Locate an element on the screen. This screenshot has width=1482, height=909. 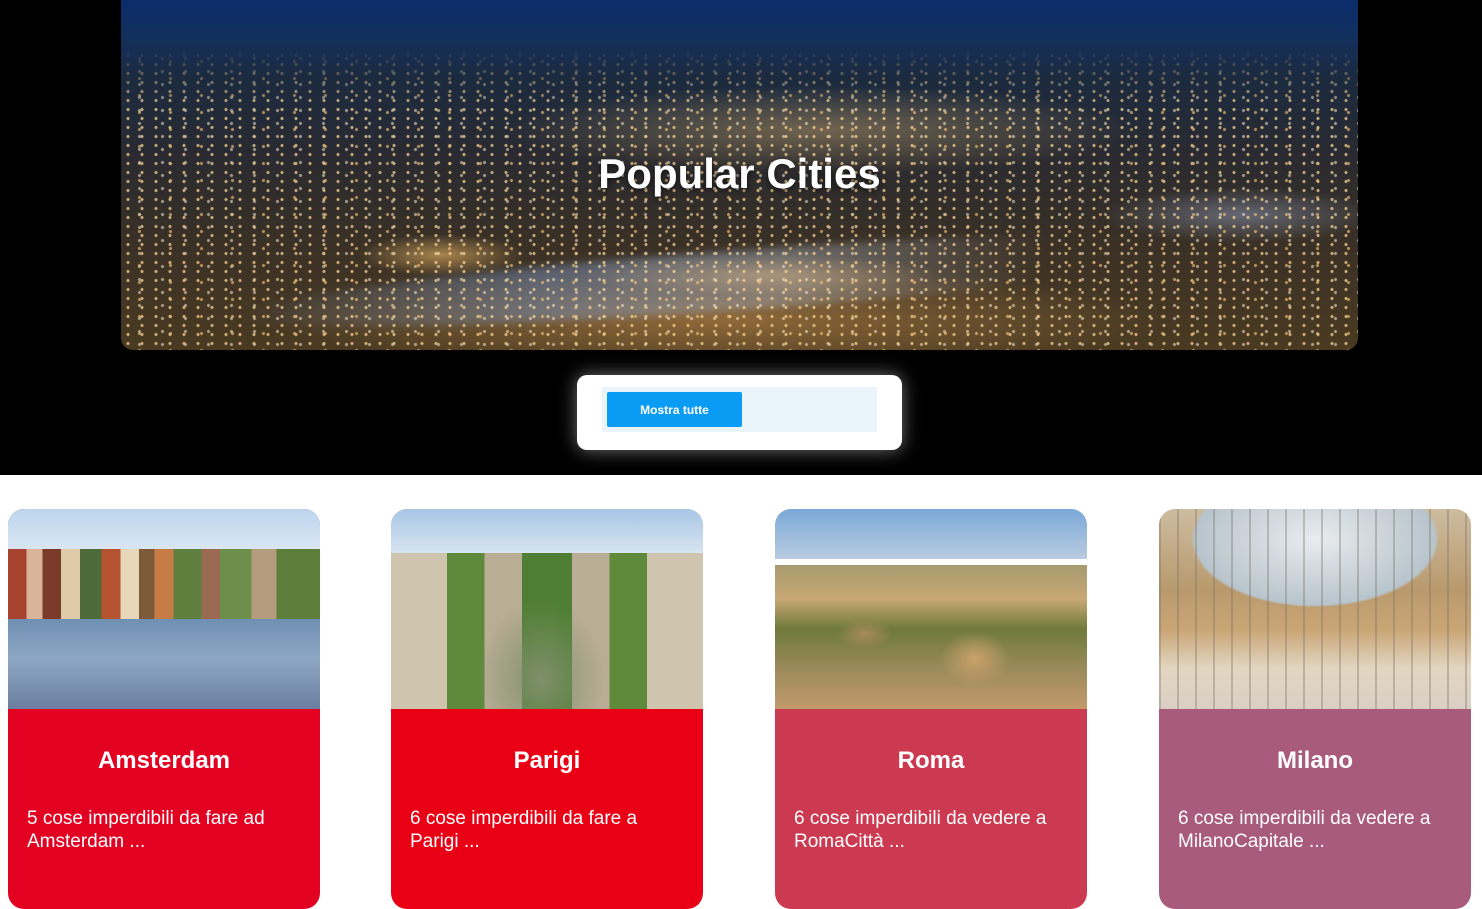
filter-panel: Mostra tutte is located at coordinates (739, 409).